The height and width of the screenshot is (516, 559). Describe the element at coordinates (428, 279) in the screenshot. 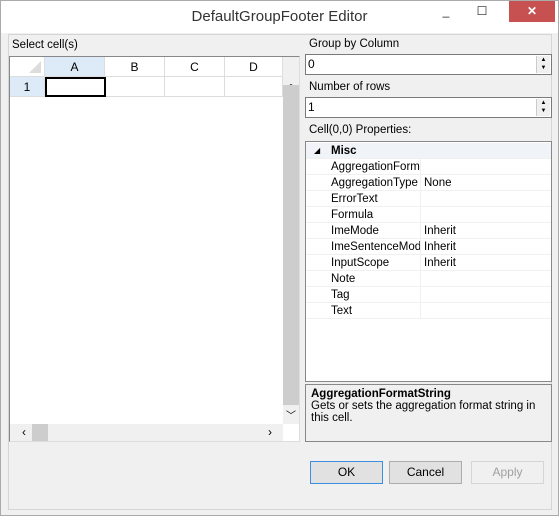

I see `property-row: Note` at that location.